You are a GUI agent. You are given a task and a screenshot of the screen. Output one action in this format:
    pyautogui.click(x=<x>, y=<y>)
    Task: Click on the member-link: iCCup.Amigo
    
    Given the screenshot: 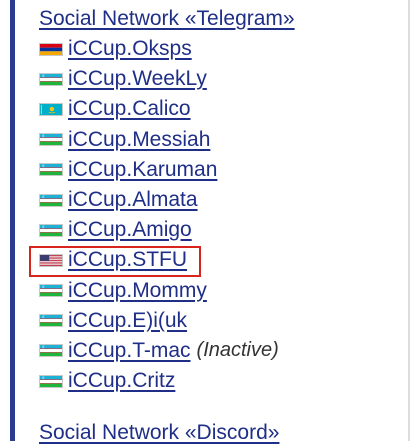 What is the action you would take?
    pyautogui.click(x=130, y=230)
    